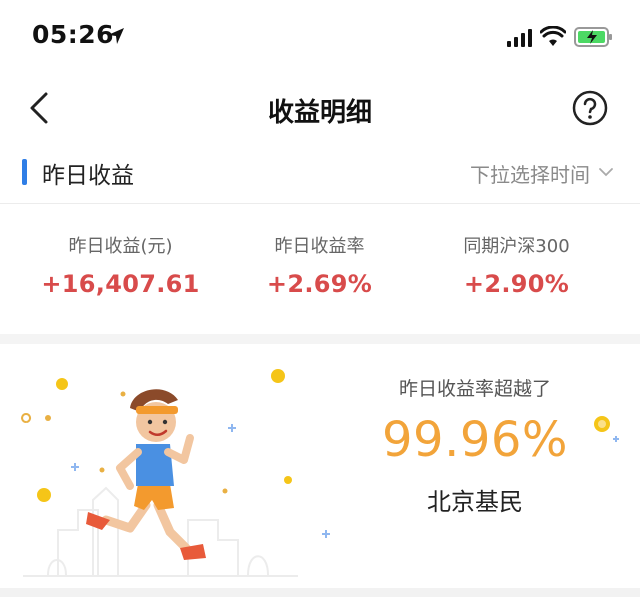 This screenshot has height=597, width=640. Describe the element at coordinates (319, 284) in the screenshot. I see `stat-value: +2.69%` at that location.